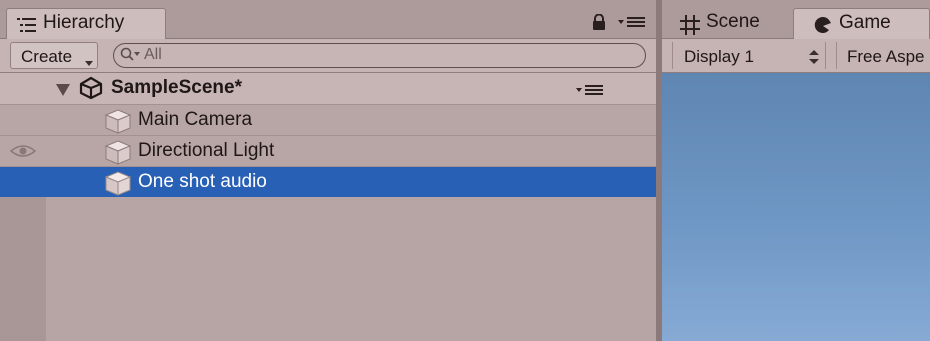 The height and width of the screenshot is (341, 930). I want to click on lock-icon, so click(599, 24).